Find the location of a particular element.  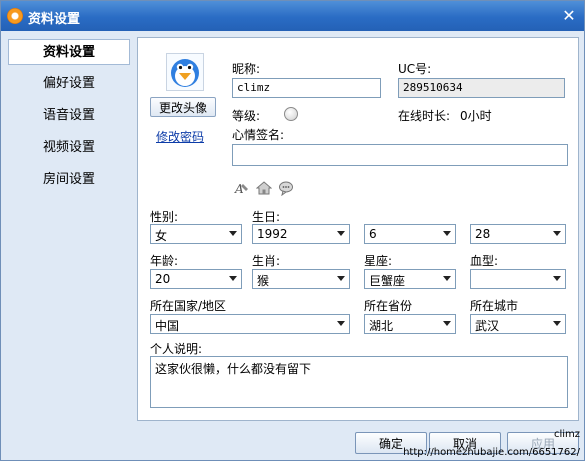

sidebar-item-preferences: 偏好设置 is located at coordinates (69, 84).